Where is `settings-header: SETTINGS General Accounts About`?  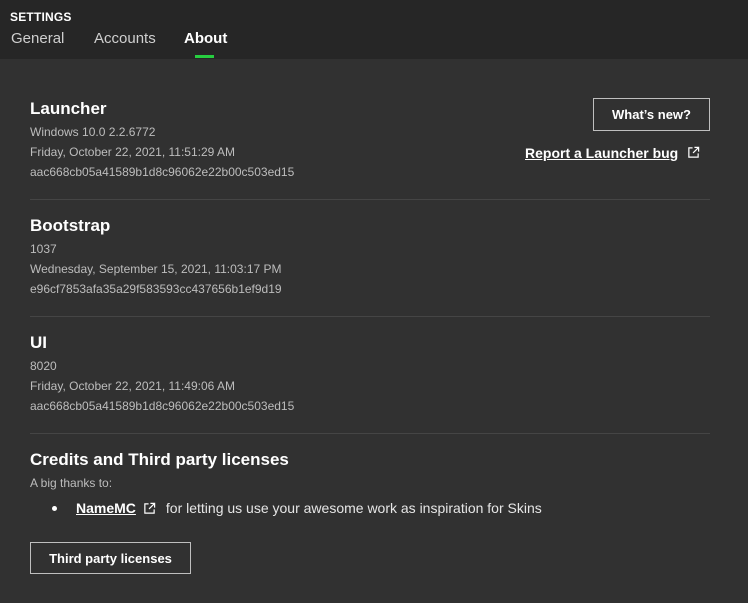 settings-header: SETTINGS General Accounts About is located at coordinates (374, 29).